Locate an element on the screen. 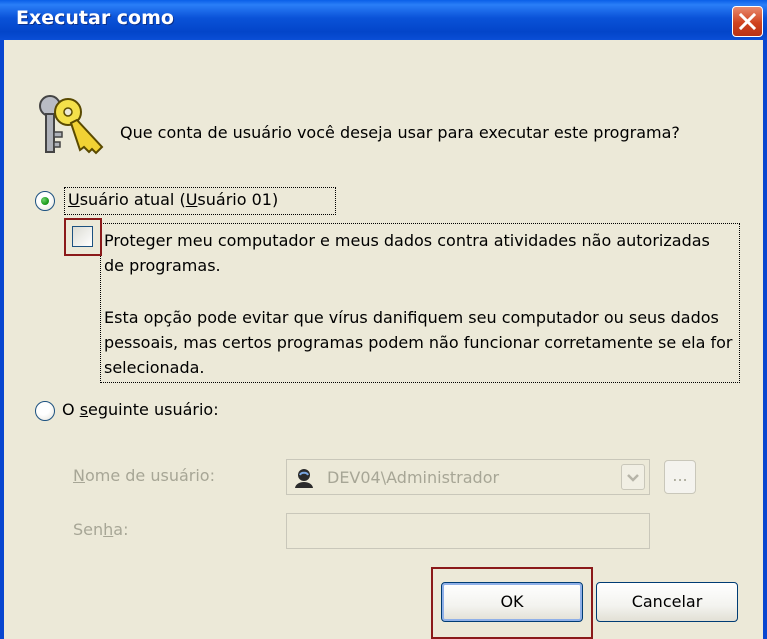 The height and width of the screenshot is (639, 767). user-icon is located at coordinates (304, 478).